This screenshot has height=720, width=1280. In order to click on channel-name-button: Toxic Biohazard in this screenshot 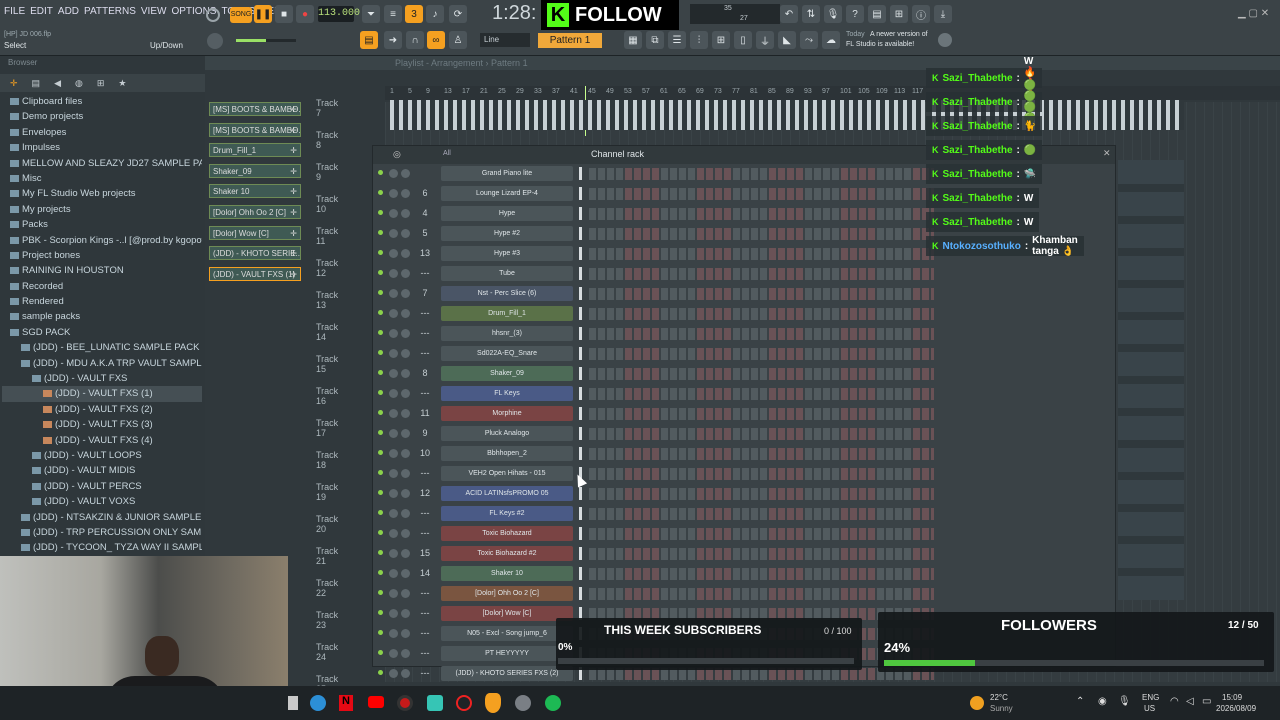, I will do `click(507, 533)`.